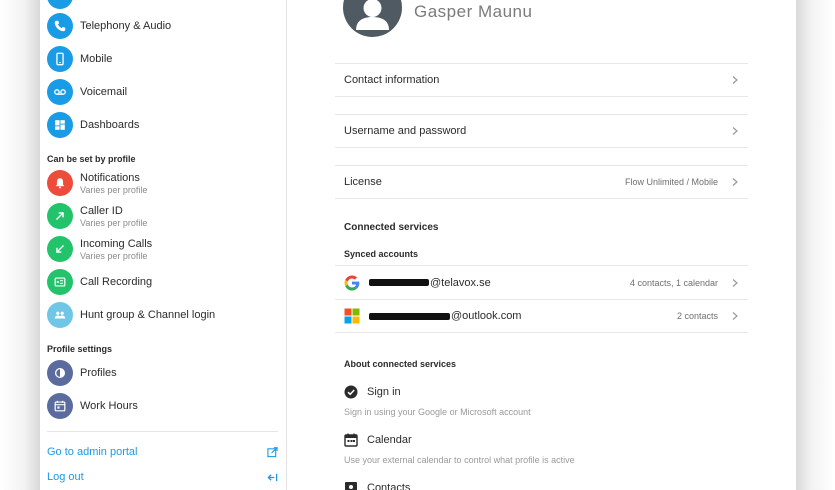 The image size is (835, 490). What do you see at coordinates (815, 245) in the screenshot?
I see `background-right` at bounding box center [815, 245].